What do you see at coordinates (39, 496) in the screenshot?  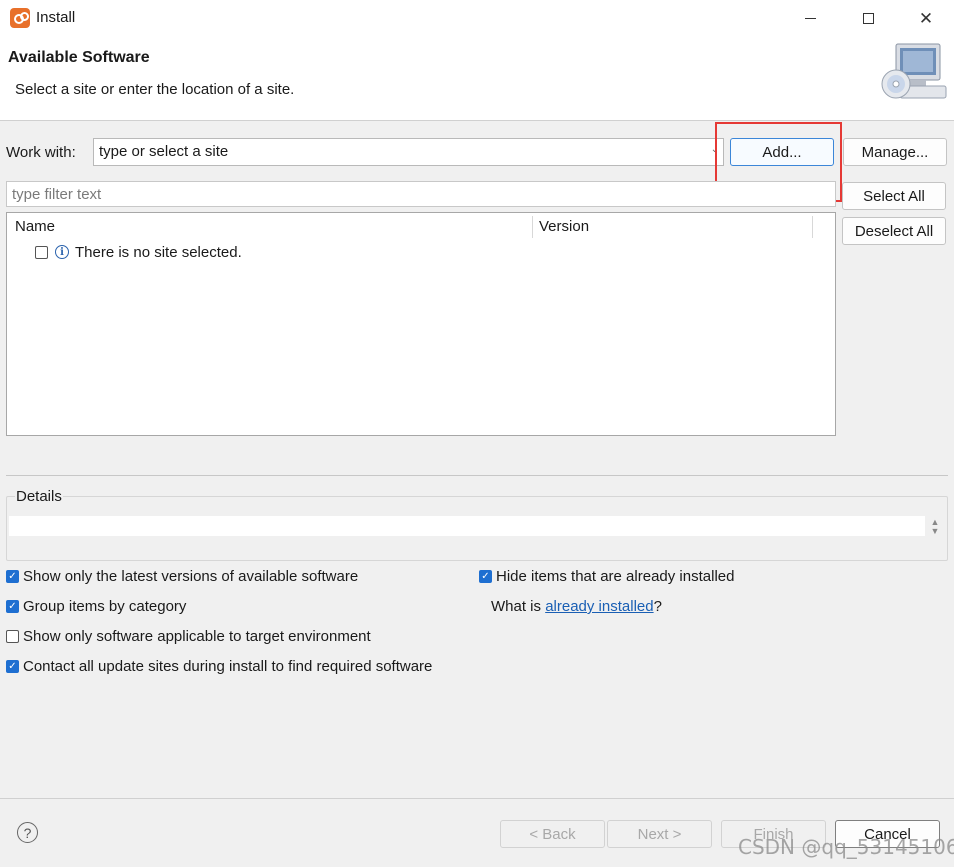 I see `details-label: Details` at bounding box center [39, 496].